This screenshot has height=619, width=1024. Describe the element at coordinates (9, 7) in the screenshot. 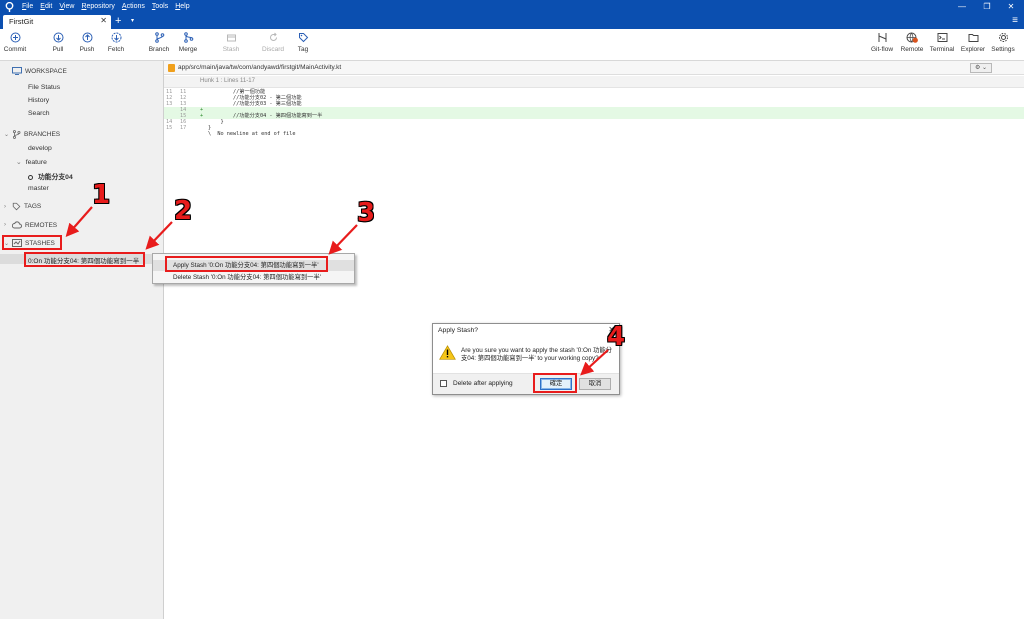

I see `sourcetree-logo-icon` at that location.